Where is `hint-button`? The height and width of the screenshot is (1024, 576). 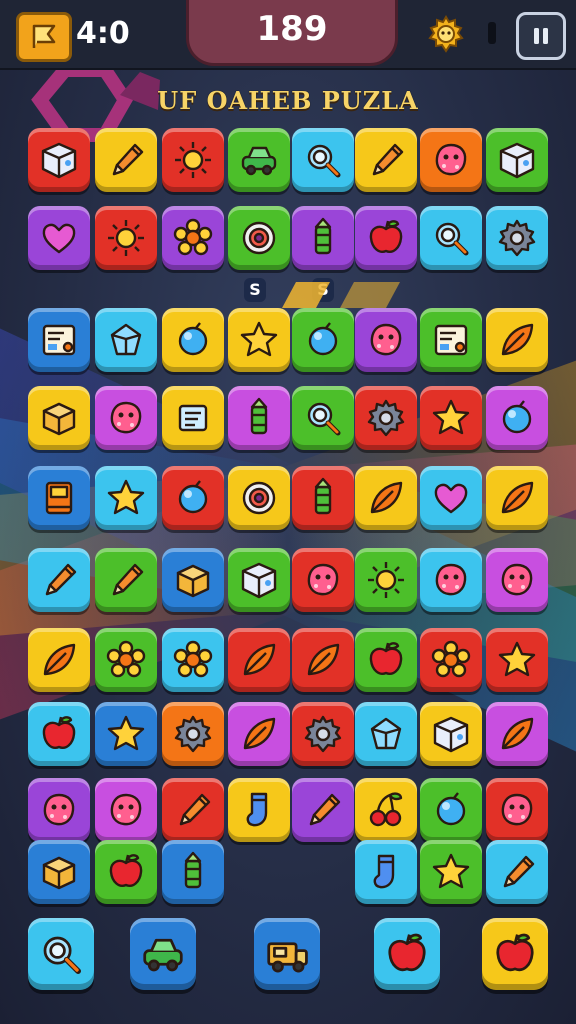 hint-button is located at coordinates (446, 34).